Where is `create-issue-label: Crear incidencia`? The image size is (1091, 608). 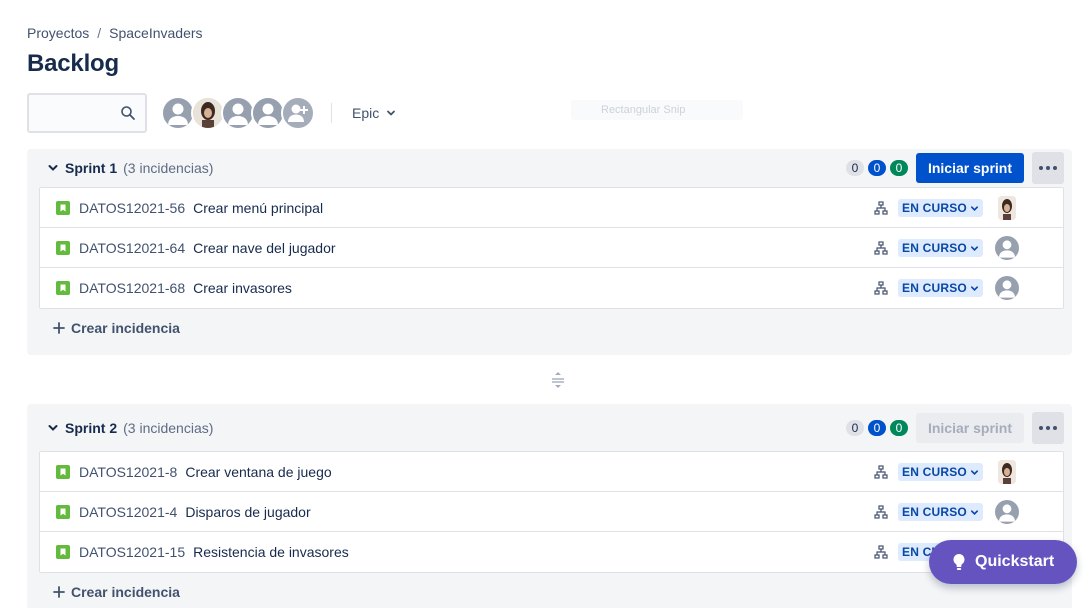
create-issue-label: Crear incidencia is located at coordinates (125, 592).